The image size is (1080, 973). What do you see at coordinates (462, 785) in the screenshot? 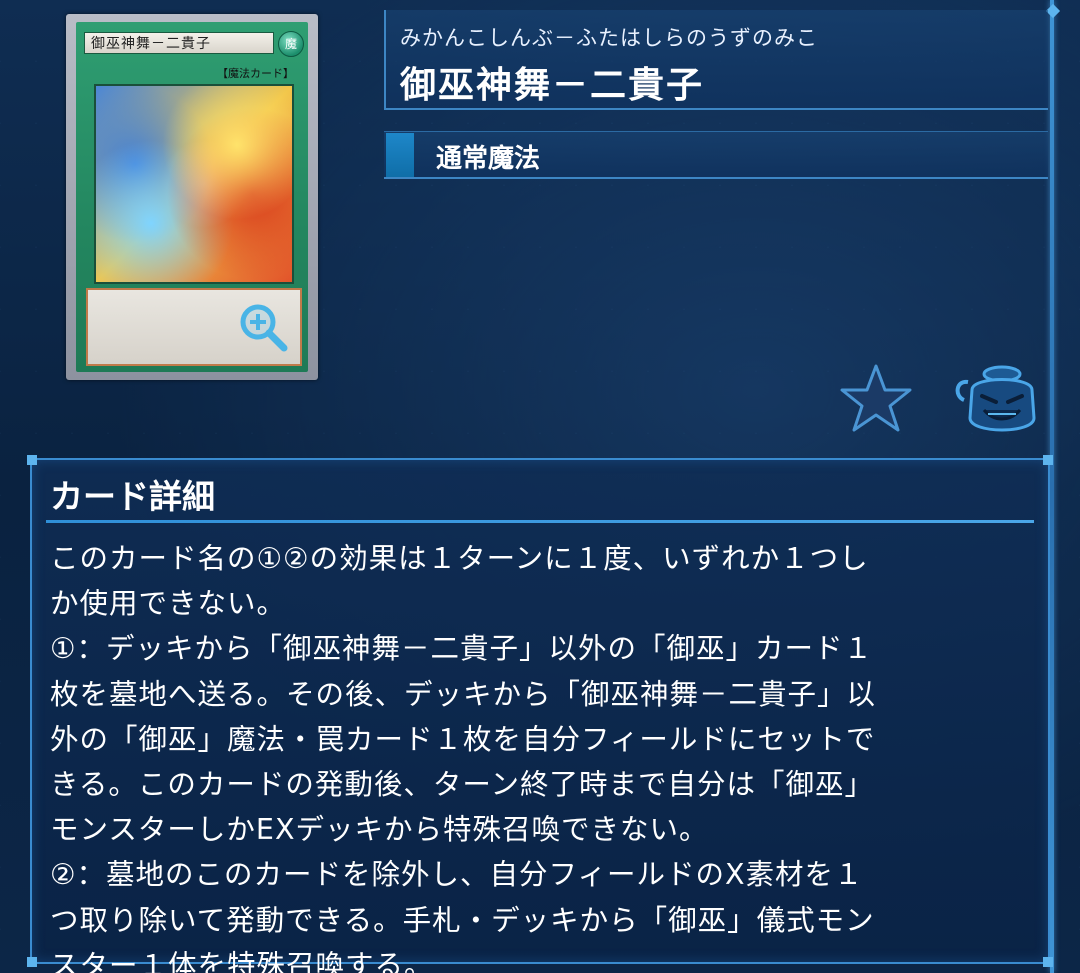
I see `effect-line: きる。このカードの発動後、ターン終了時まで自分は「御巫」` at bounding box center [462, 785].